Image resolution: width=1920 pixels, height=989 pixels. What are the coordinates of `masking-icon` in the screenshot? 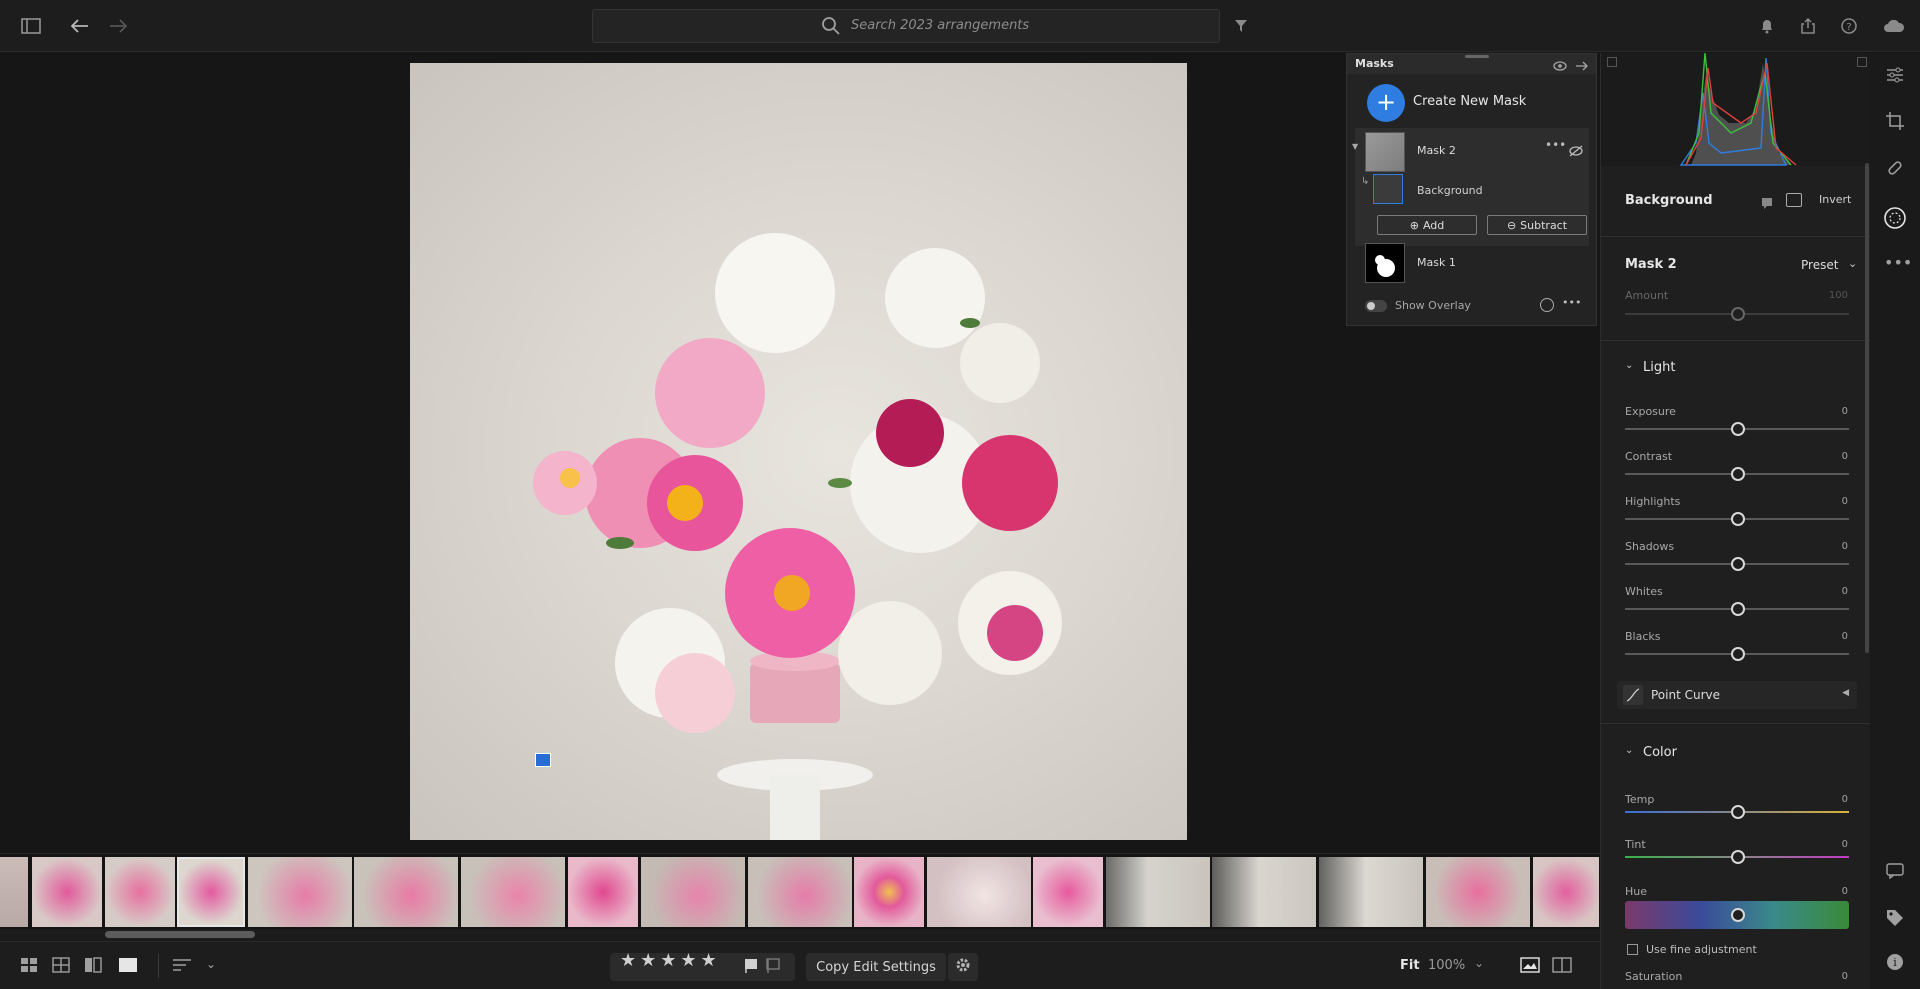 It's located at (1895, 218).